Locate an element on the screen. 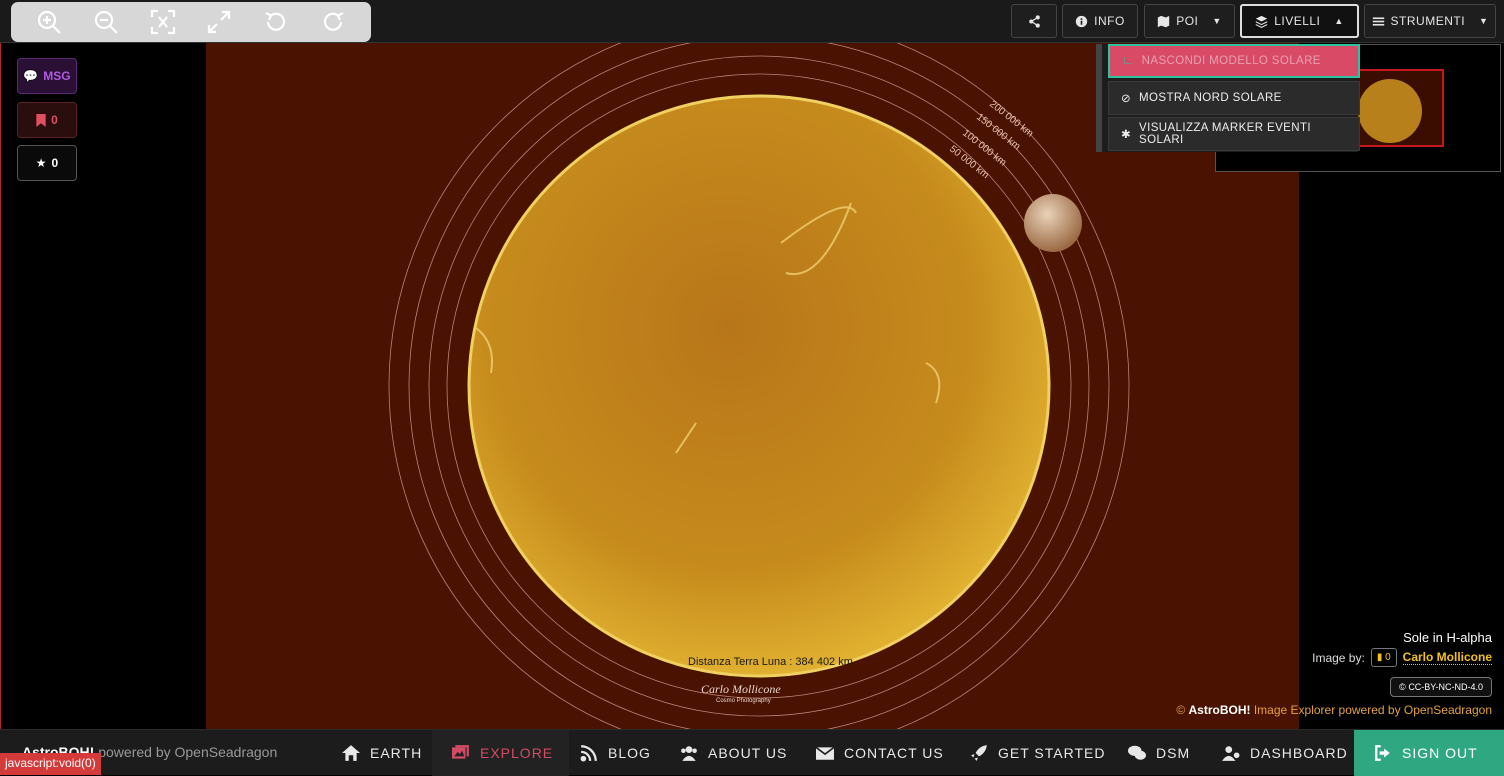  asterisk-icon: ✱ is located at coordinates (1126, 135).